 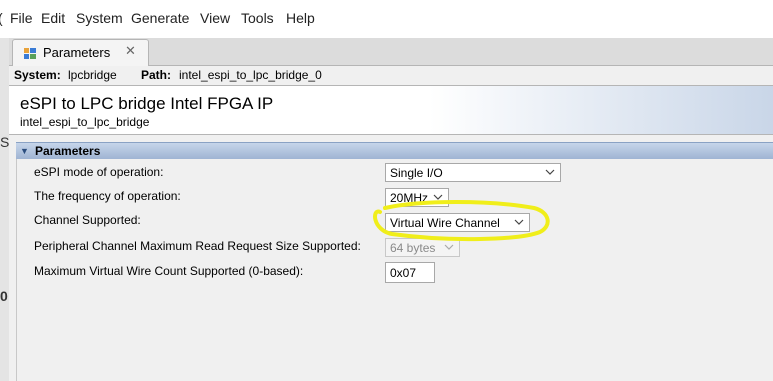 What do you see at coordinates (403, 273) in the screenshot?
I see `vwcount-value: 0x07` at bounding box center [403, 273].